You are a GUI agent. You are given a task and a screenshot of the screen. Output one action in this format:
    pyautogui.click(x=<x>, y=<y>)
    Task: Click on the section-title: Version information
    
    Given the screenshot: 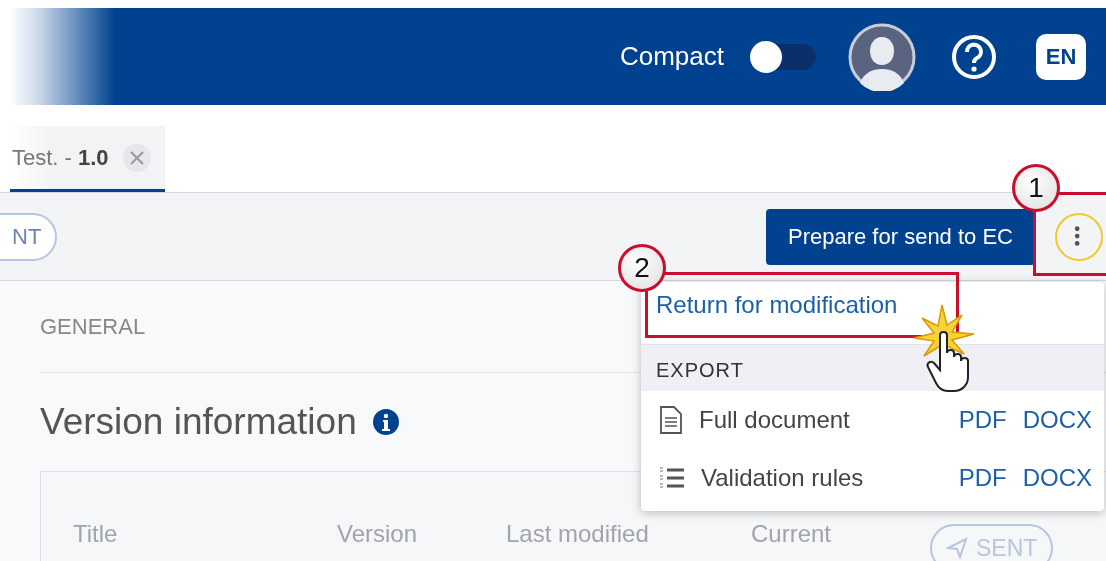 What is the action you would take?
    pyautogui.click(x=198, y=422)
    